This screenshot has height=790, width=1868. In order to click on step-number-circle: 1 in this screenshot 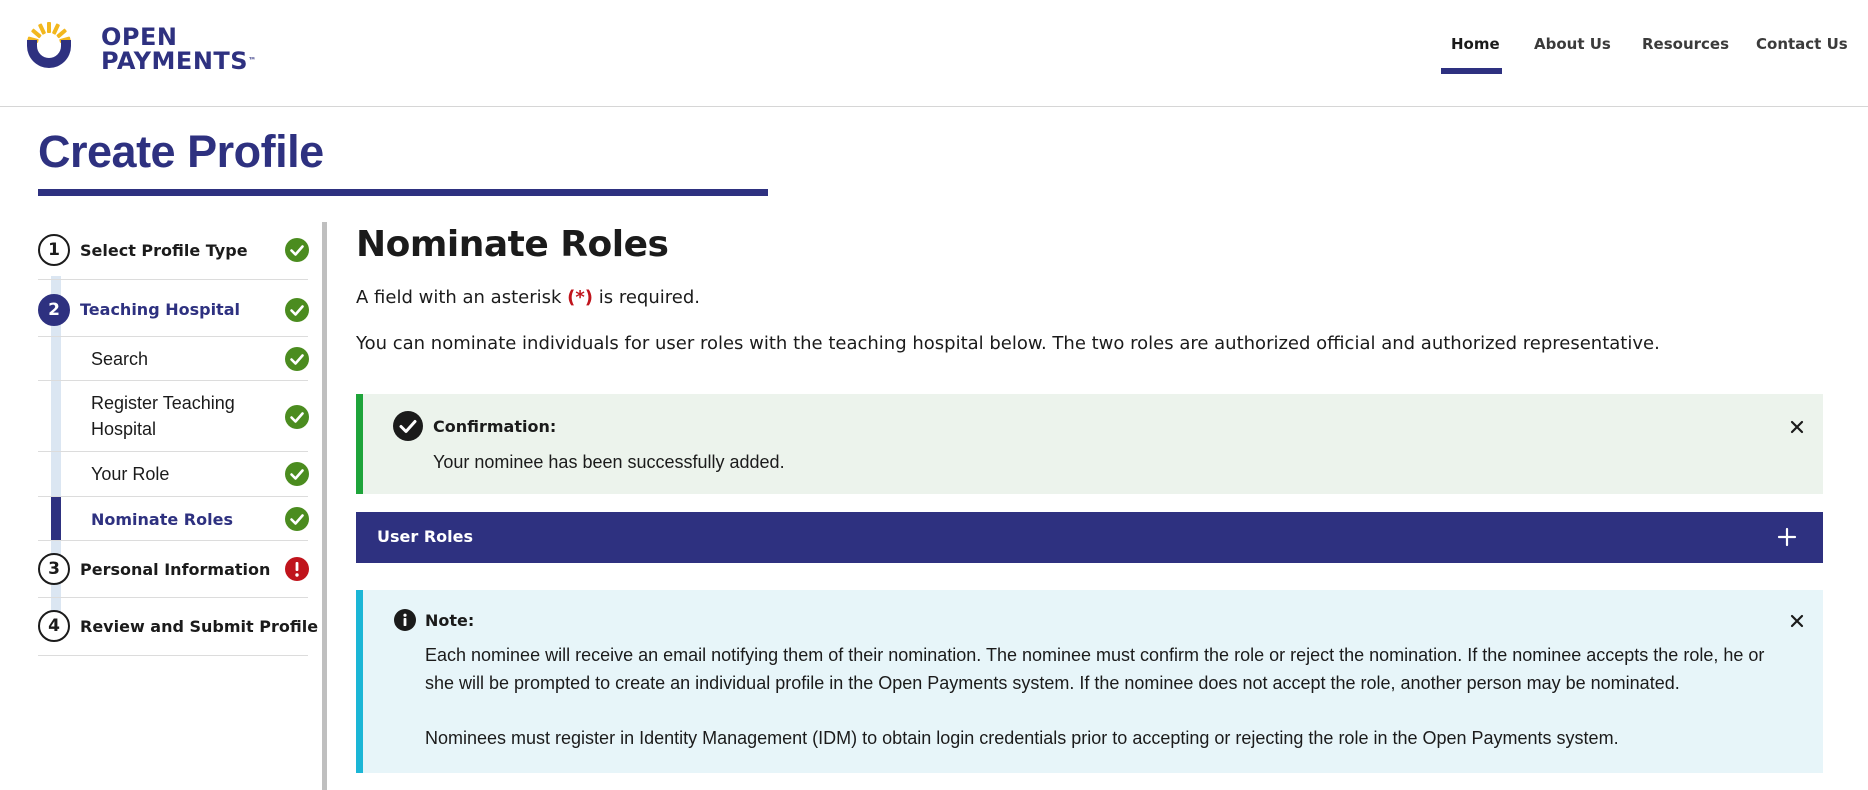, I will do `click(54, 250)`.